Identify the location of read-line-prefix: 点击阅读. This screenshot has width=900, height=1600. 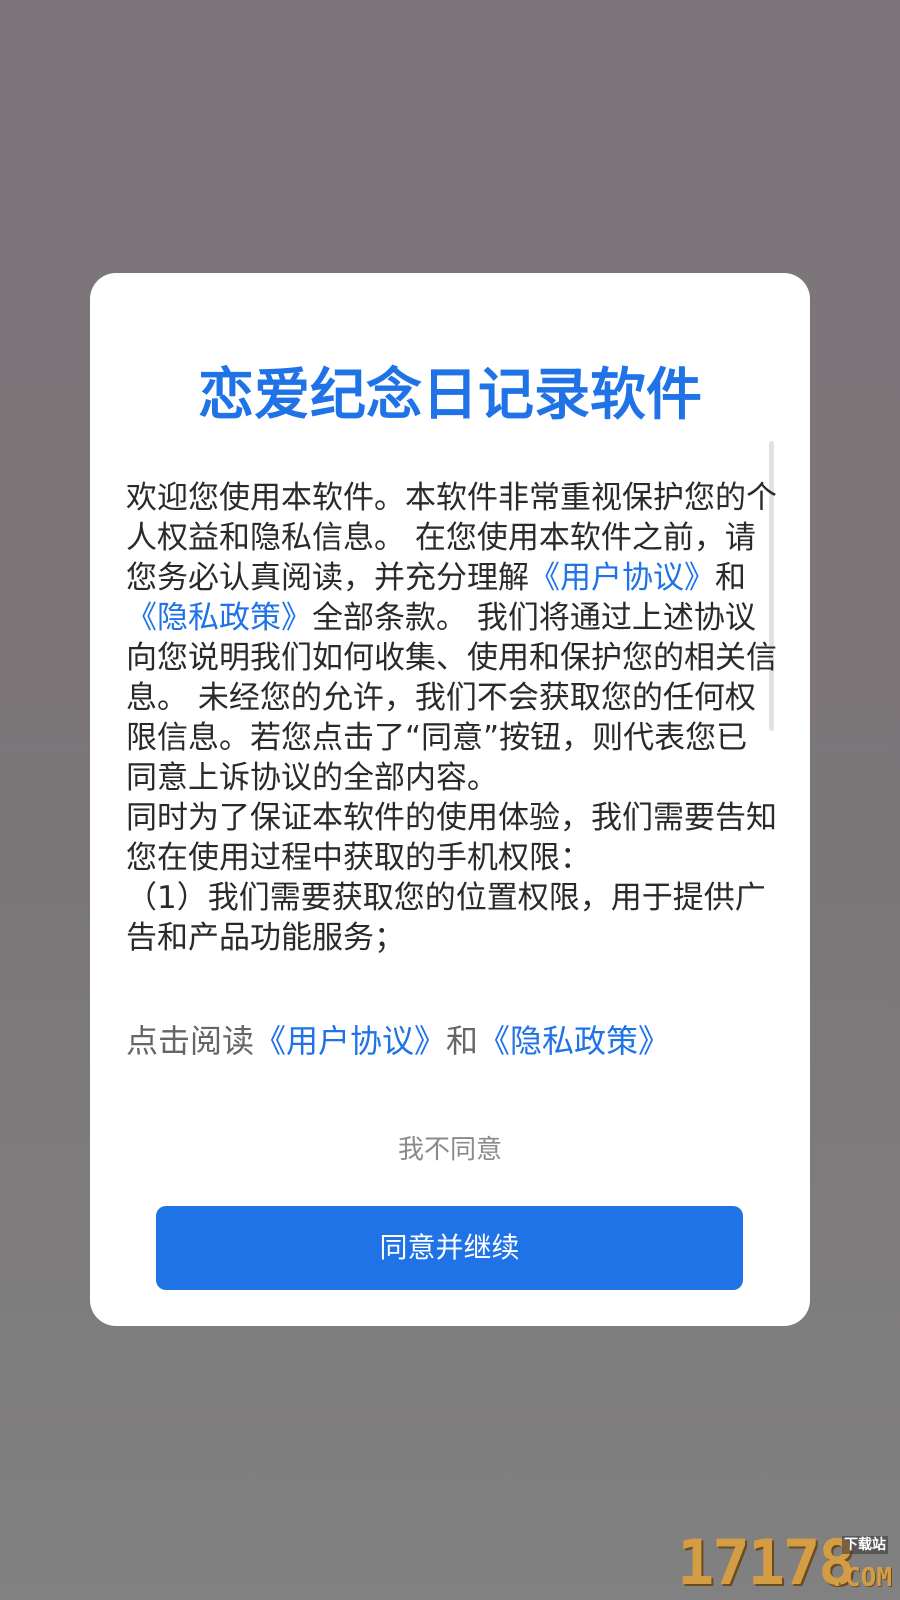
(190, 1041).